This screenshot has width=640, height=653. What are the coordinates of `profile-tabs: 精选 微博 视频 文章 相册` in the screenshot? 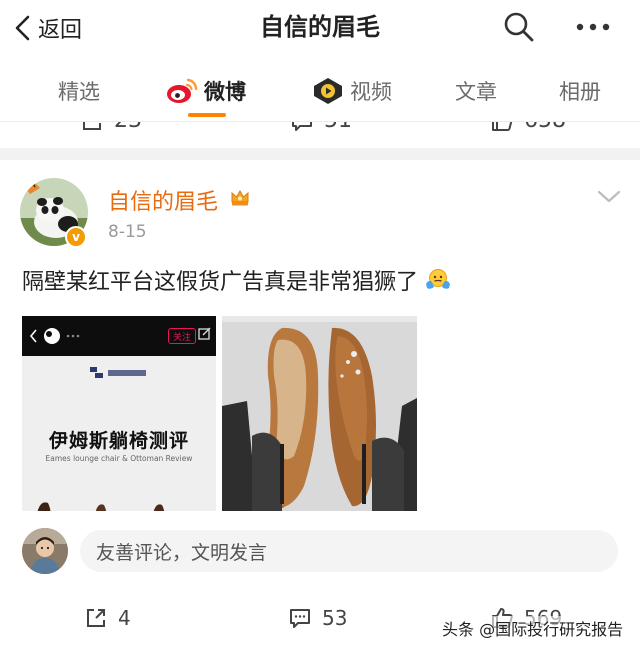 It's located at (320, 89).